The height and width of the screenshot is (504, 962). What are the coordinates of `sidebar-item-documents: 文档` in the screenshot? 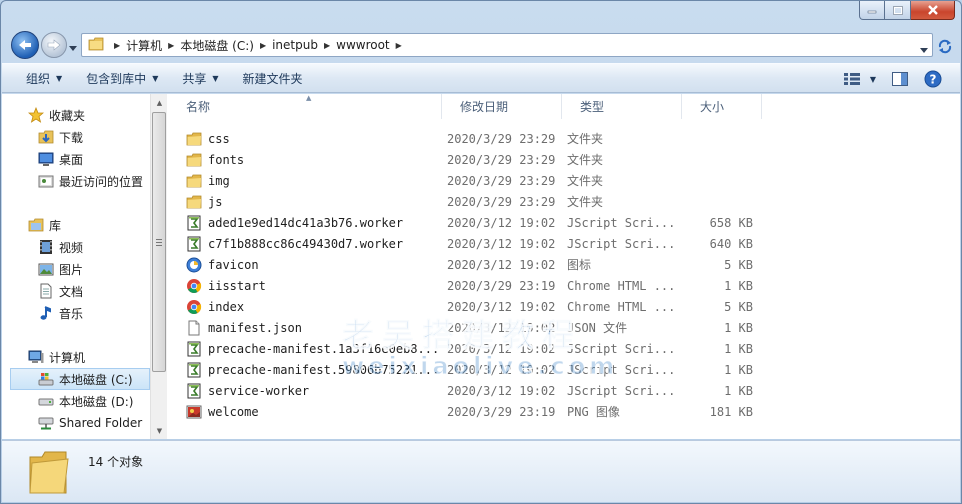 It's located at (76, 291).